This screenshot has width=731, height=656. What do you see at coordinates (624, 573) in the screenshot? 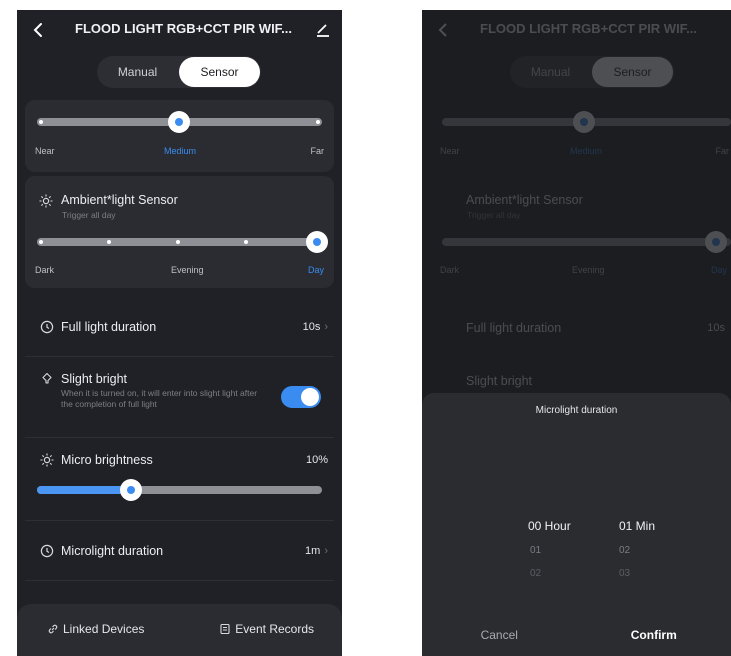
I see `picker-min-option: 03` at bounding box center [624, 573].